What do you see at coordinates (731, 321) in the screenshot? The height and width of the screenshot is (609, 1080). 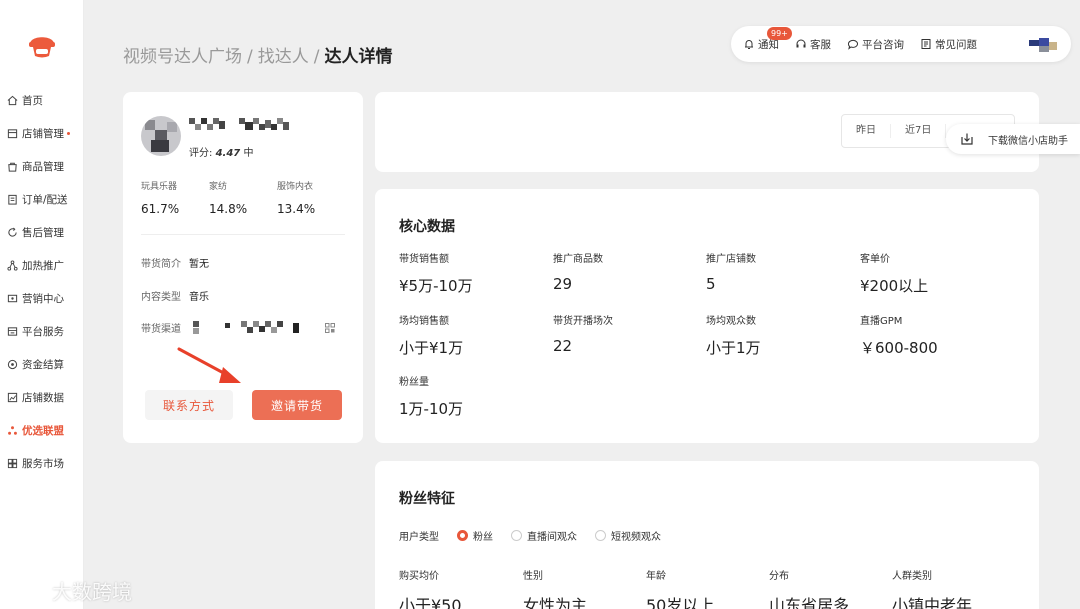 I see `metric-label: 场均观众数` at bounding box center [731, 321].